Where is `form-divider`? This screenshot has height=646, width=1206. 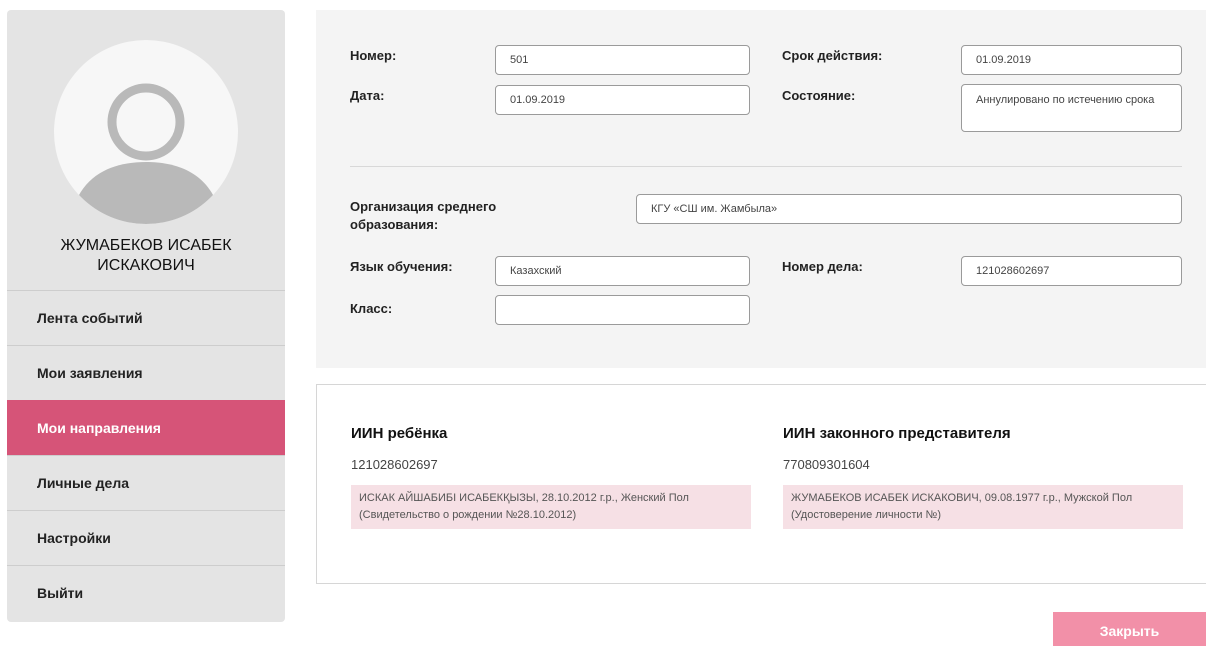
form-divider is located at coordinates (766, 166).